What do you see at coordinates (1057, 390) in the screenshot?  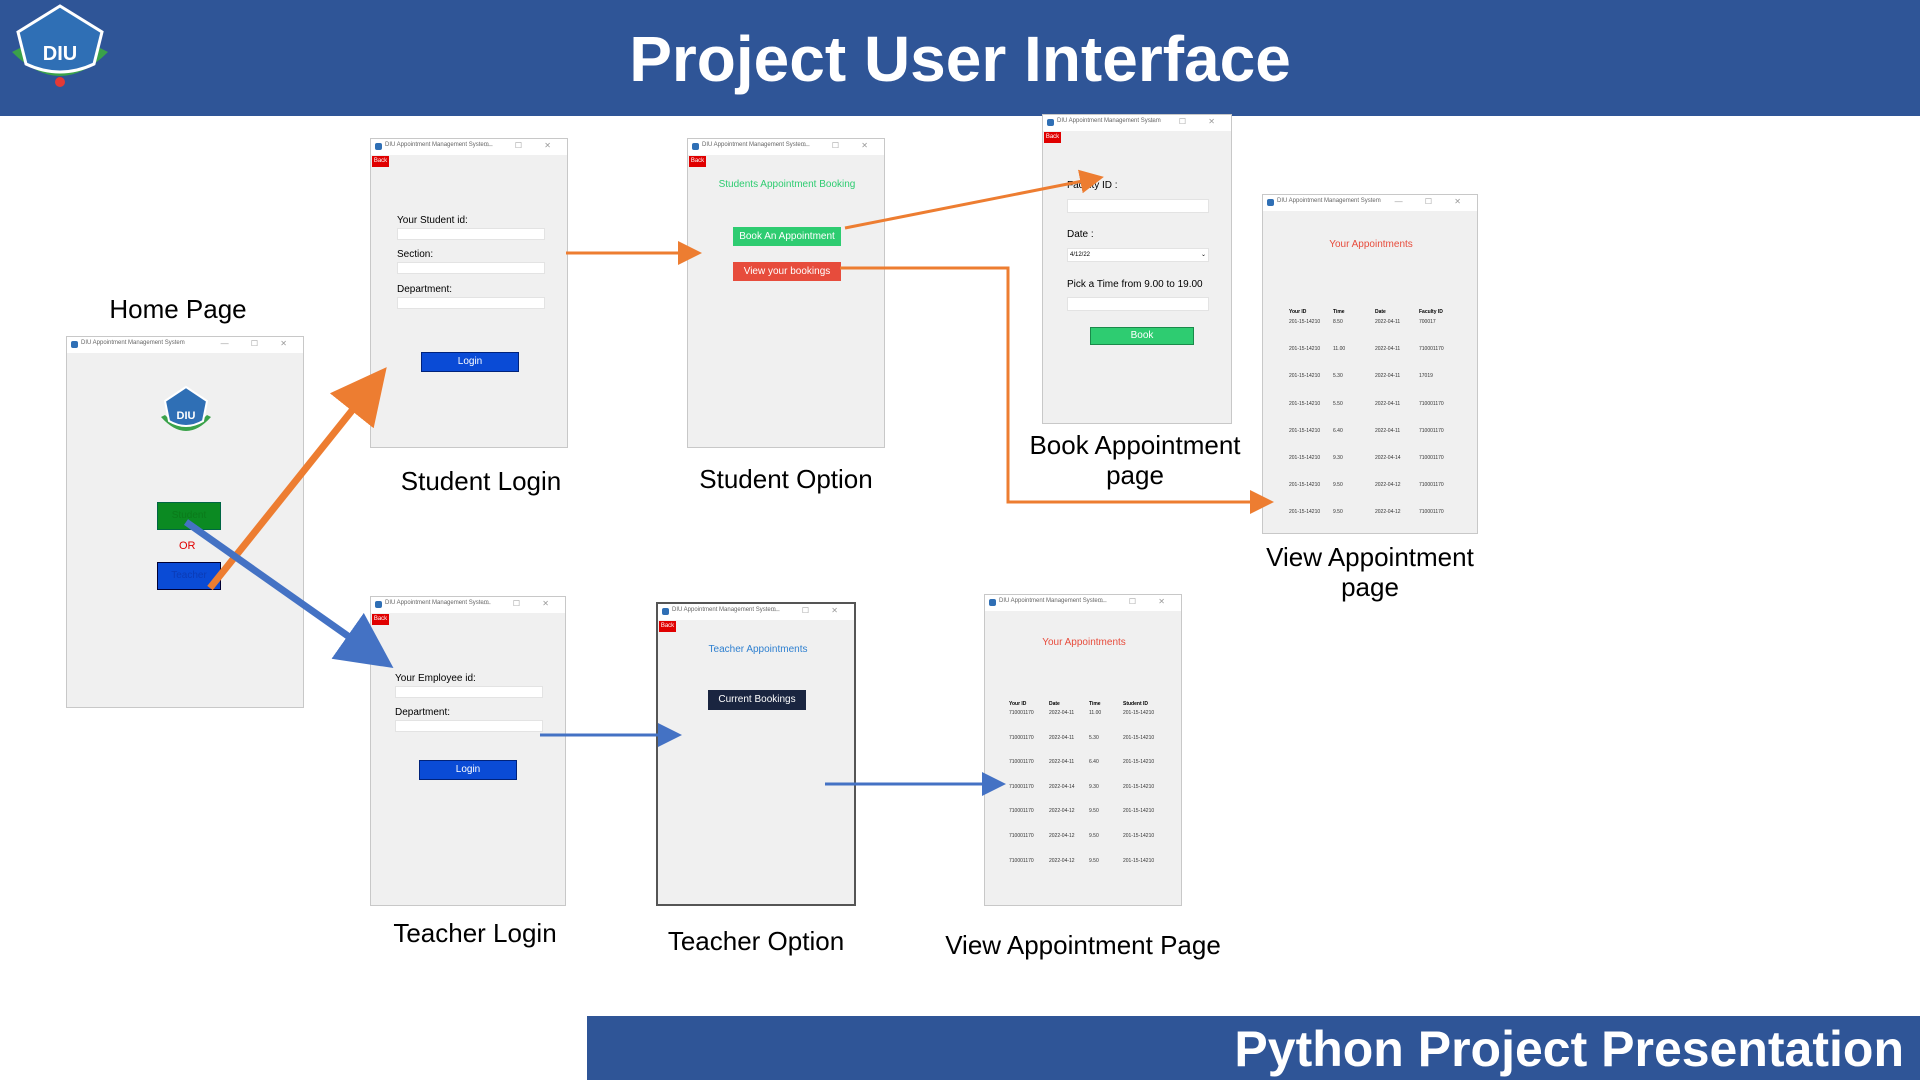 I see `arrow-view-to-appointments` at bounding box center [1057, 390].